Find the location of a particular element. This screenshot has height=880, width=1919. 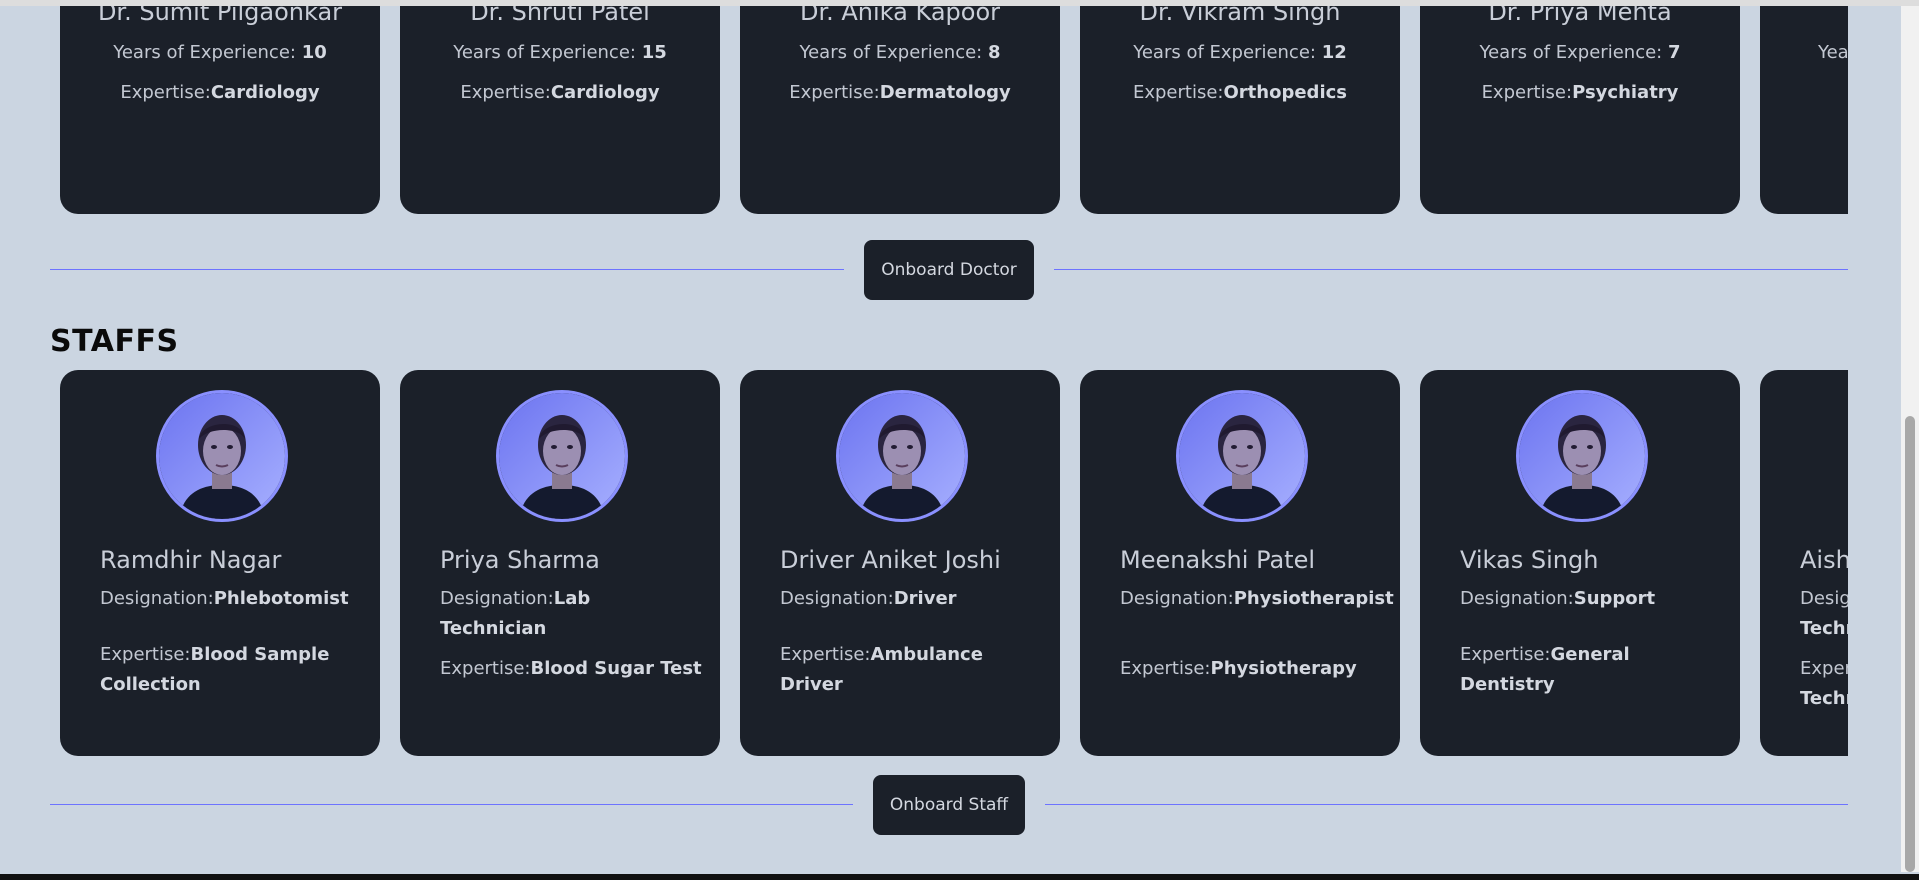

staff-expertise: Exper is located at coordinates (1824, 669).